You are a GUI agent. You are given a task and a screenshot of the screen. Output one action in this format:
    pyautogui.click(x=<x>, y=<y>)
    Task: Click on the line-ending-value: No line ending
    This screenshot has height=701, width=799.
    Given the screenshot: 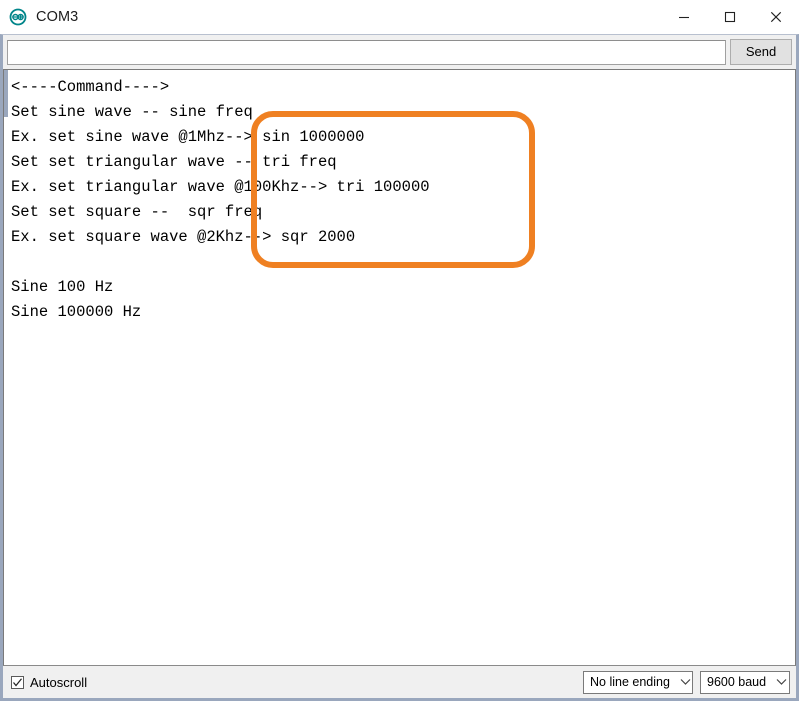 What is the action you would take?
    pyautogui.click(x=630, y=682)
    